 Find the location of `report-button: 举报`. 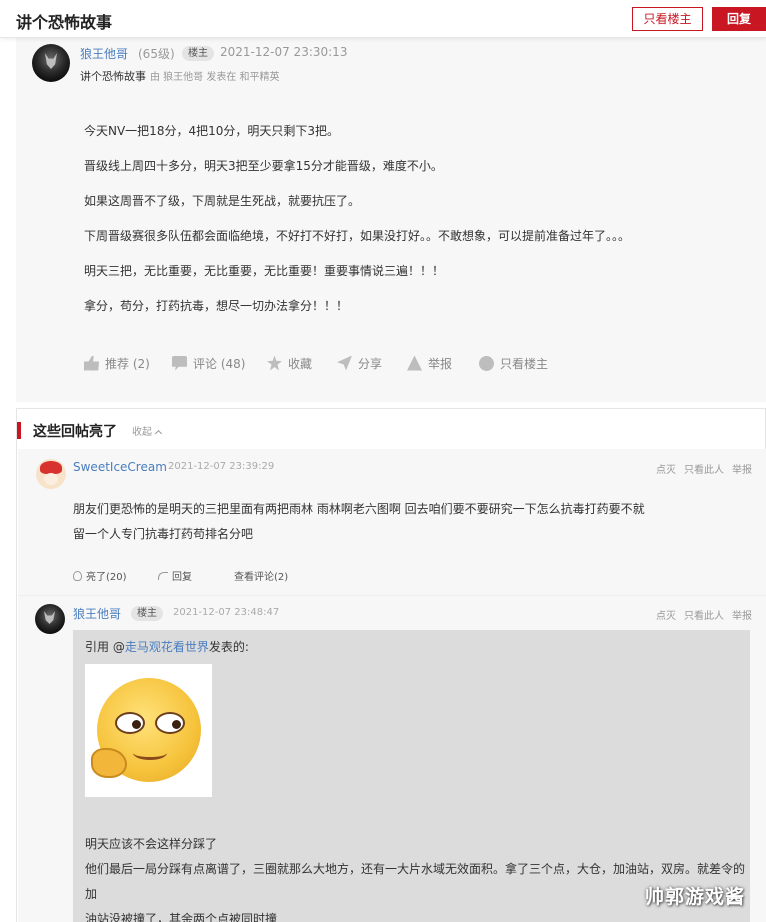

report-button: 举报 is located at coordinates (429, 363).